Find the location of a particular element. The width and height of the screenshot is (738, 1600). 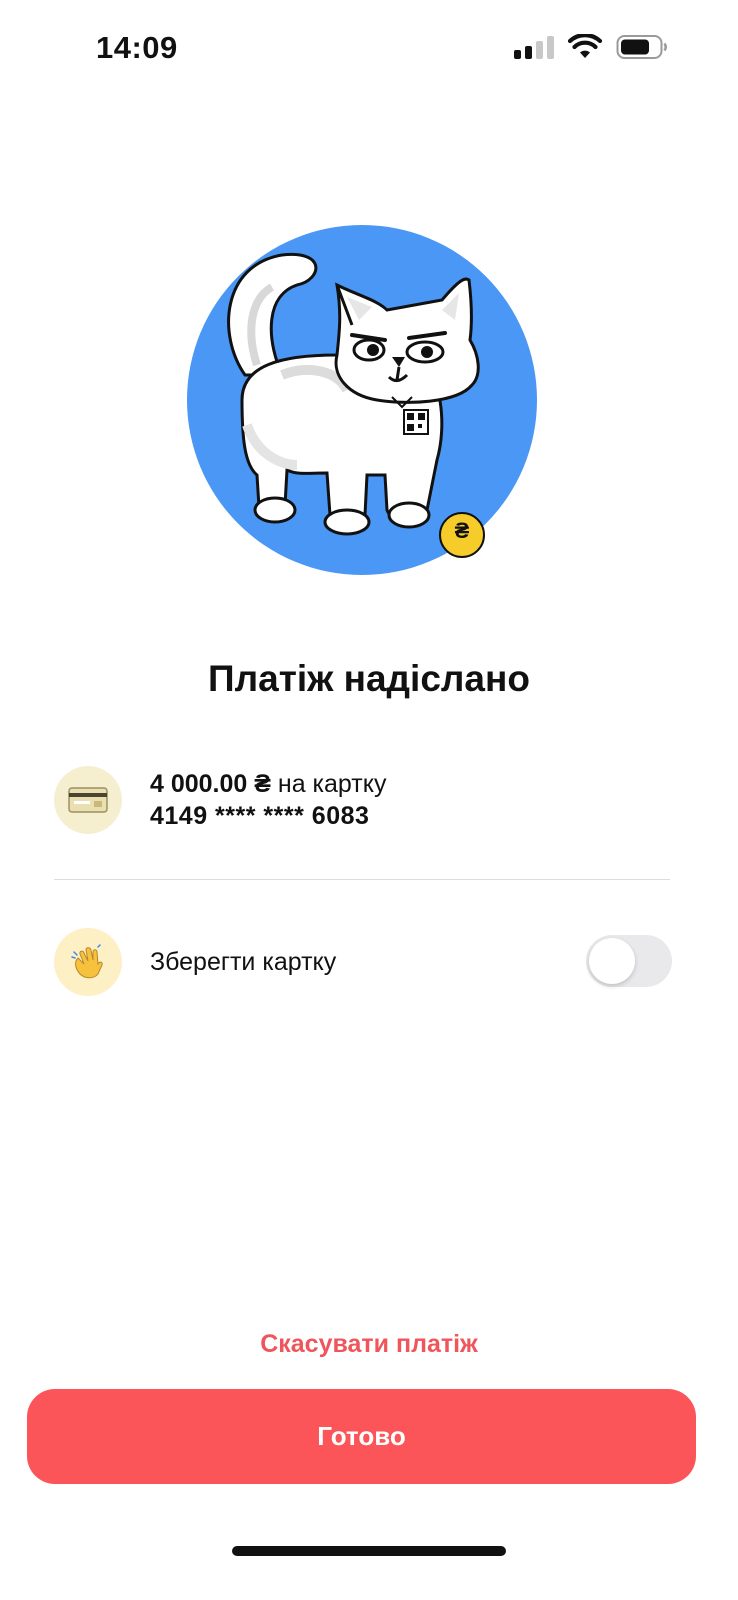

save-card-label: Зберегти картку is located at coordinates (243, 962).